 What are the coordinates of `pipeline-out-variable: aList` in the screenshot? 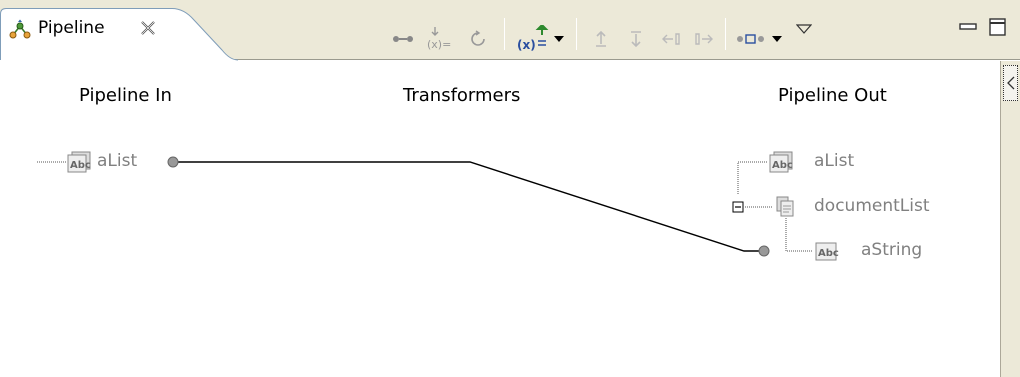 It's located at (834, 161).